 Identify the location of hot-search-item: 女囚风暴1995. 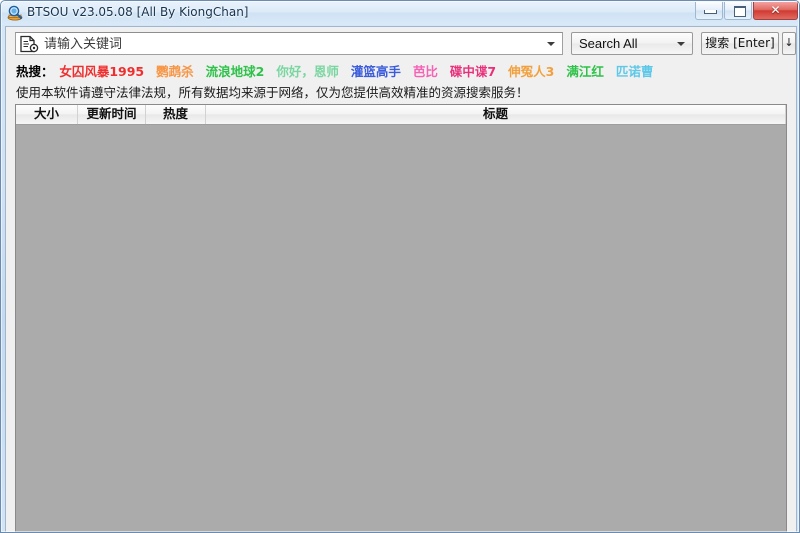
(101, 71).